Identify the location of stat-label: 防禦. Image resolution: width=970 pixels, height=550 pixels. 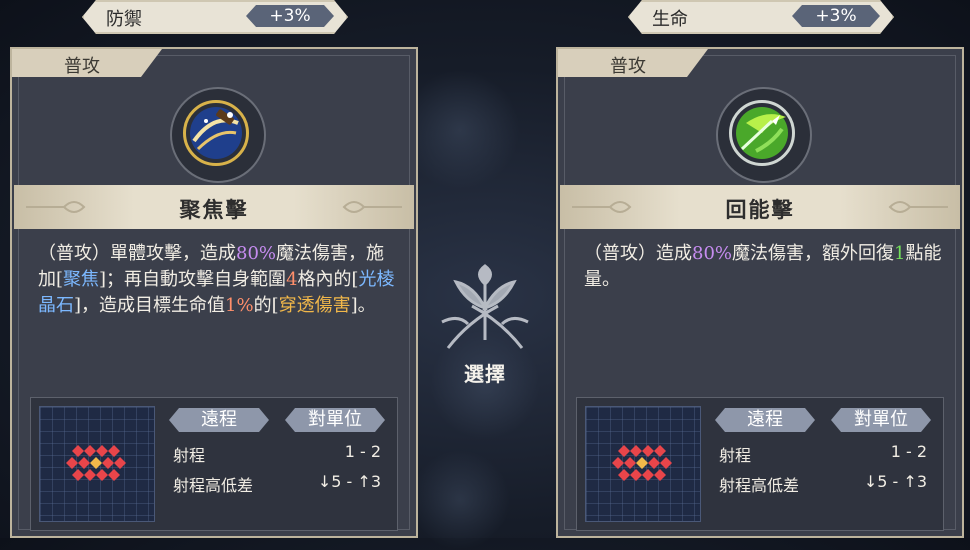
(124, 19).